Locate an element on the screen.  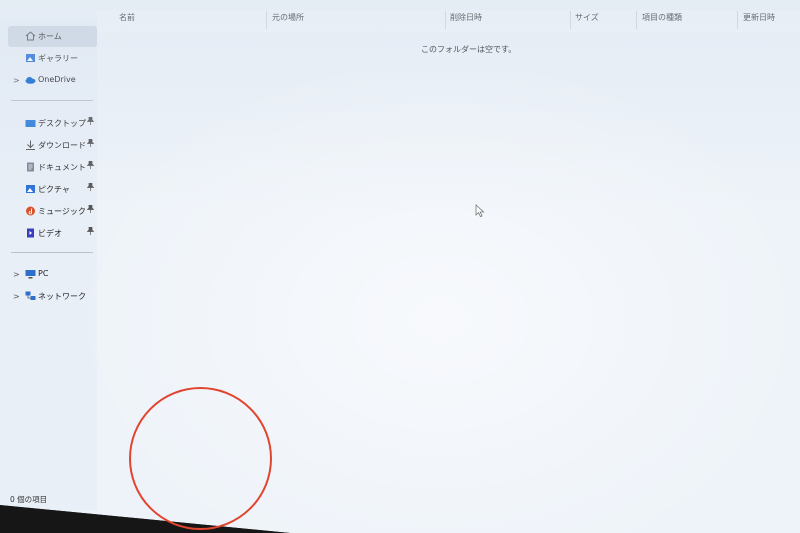
document-icon is located at coordinates (30, 167).